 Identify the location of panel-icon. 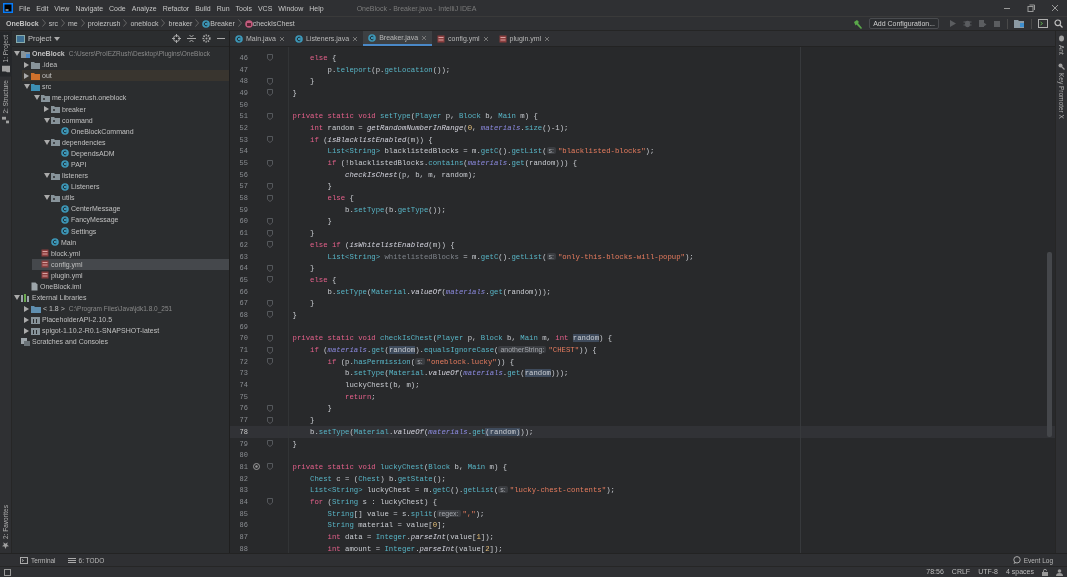
(20, 38).